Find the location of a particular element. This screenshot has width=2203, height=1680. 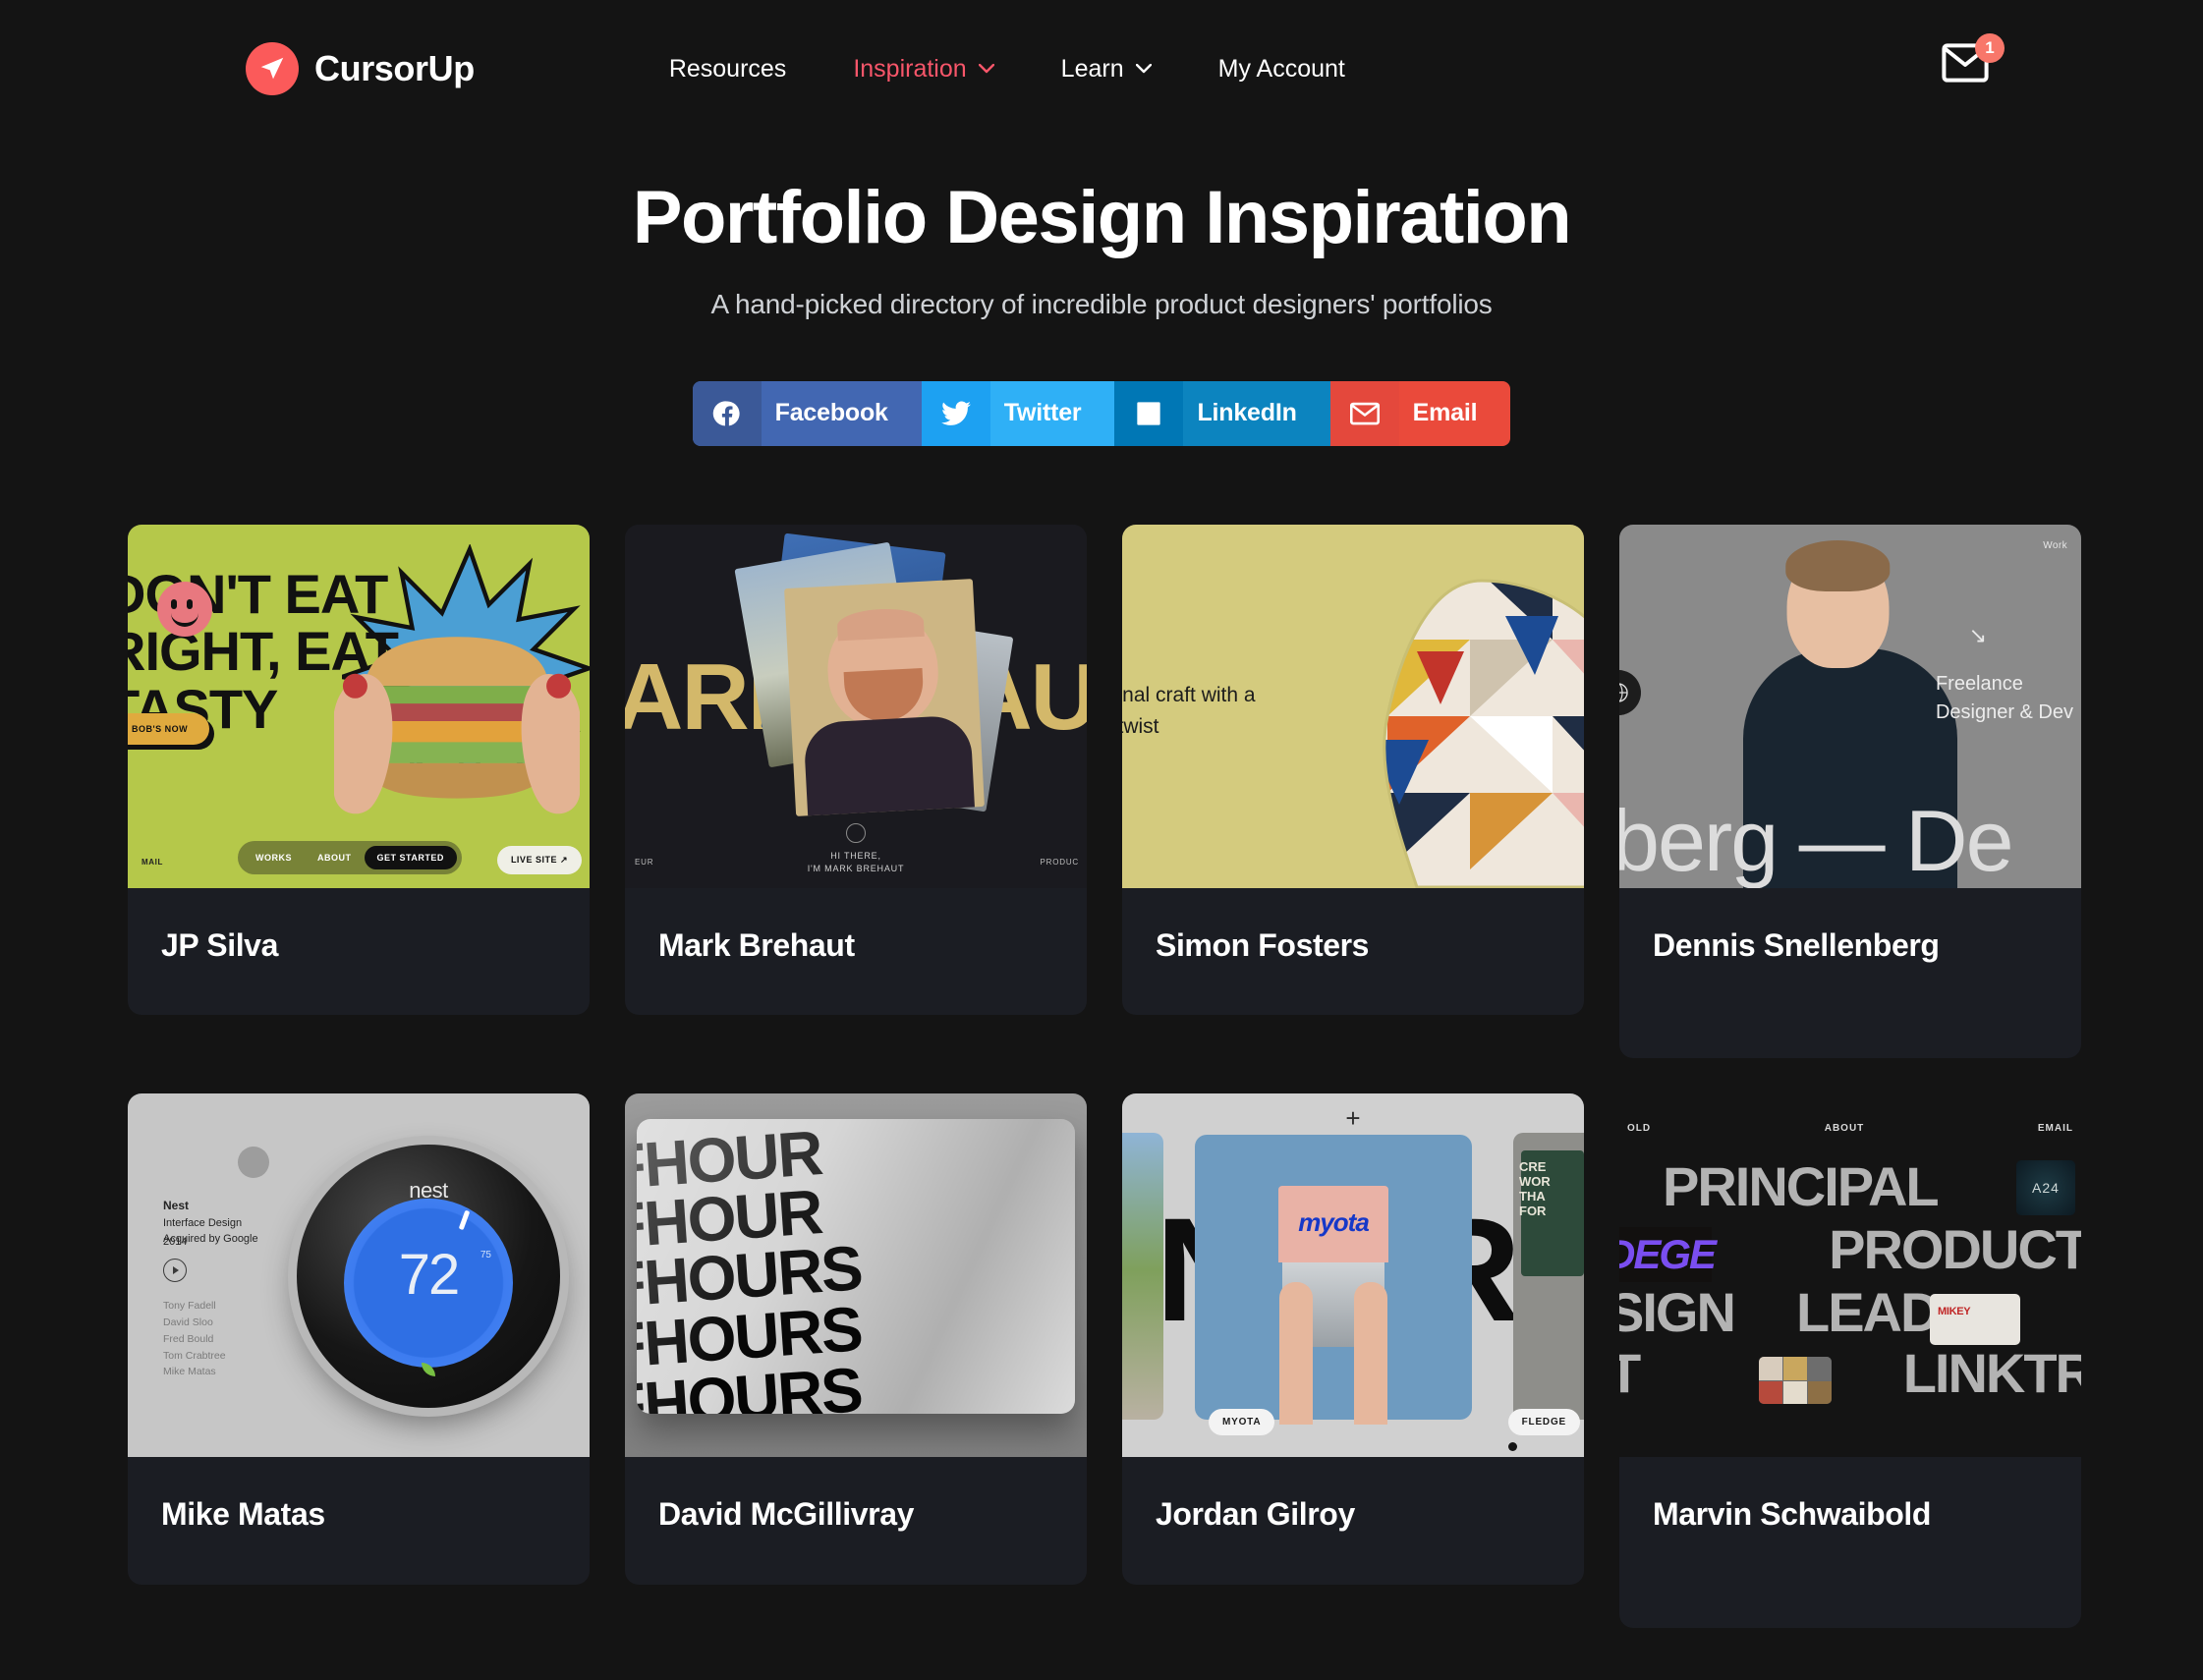

card-title: Mike Matas is located at coordinates (243, 1514).